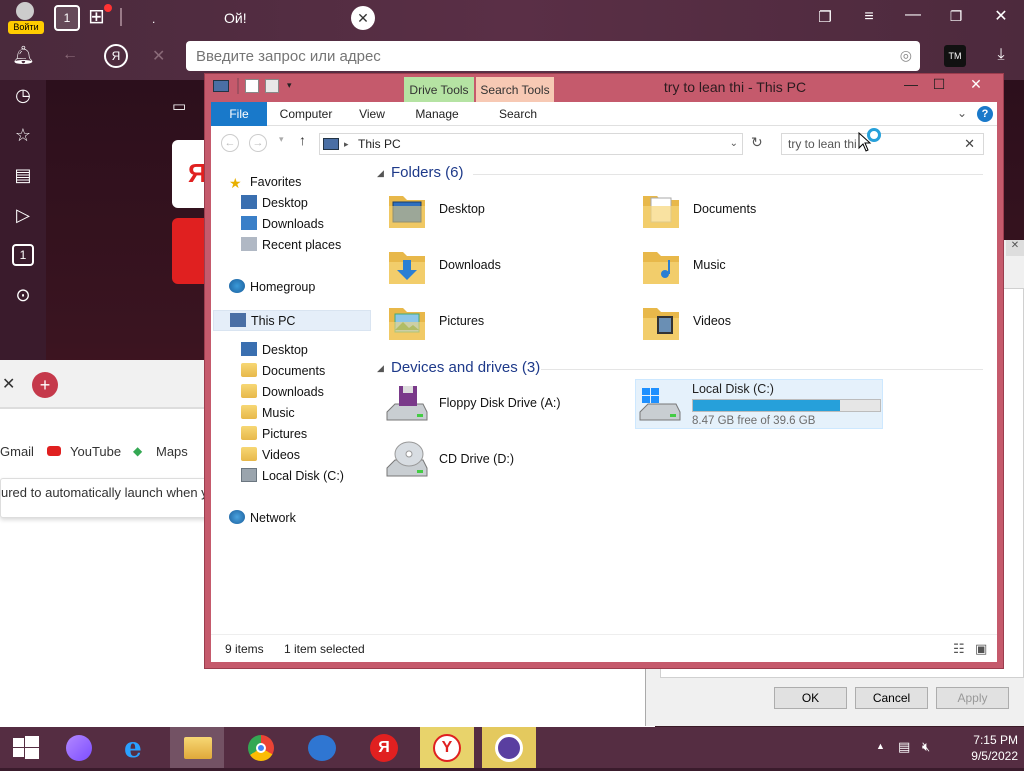 The width and height of the screenshot is (1024, 771). What do you see at coordinates (45, 385) in the screenshot?
I see `add-inner-tab-button: +` at bounding box center [45, 385].